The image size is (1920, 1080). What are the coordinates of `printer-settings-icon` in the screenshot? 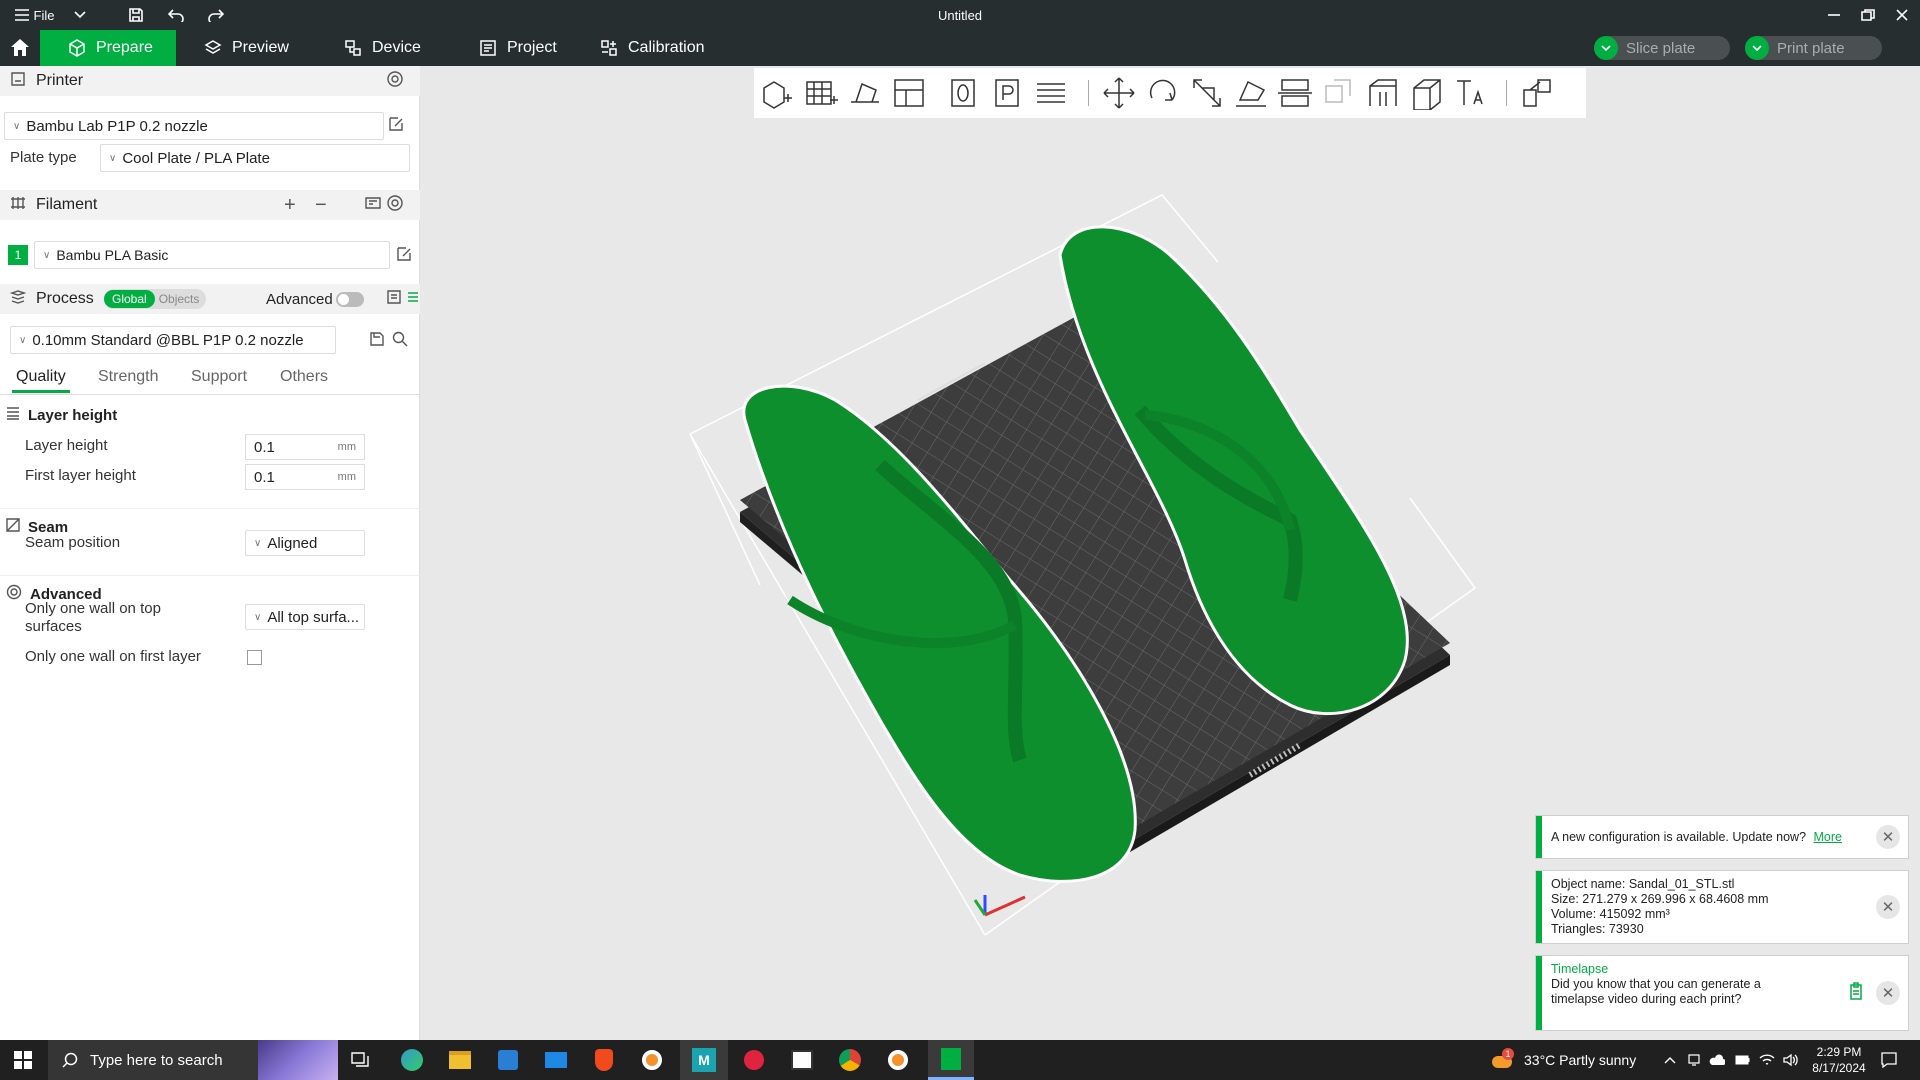 It's located at (395, 81).